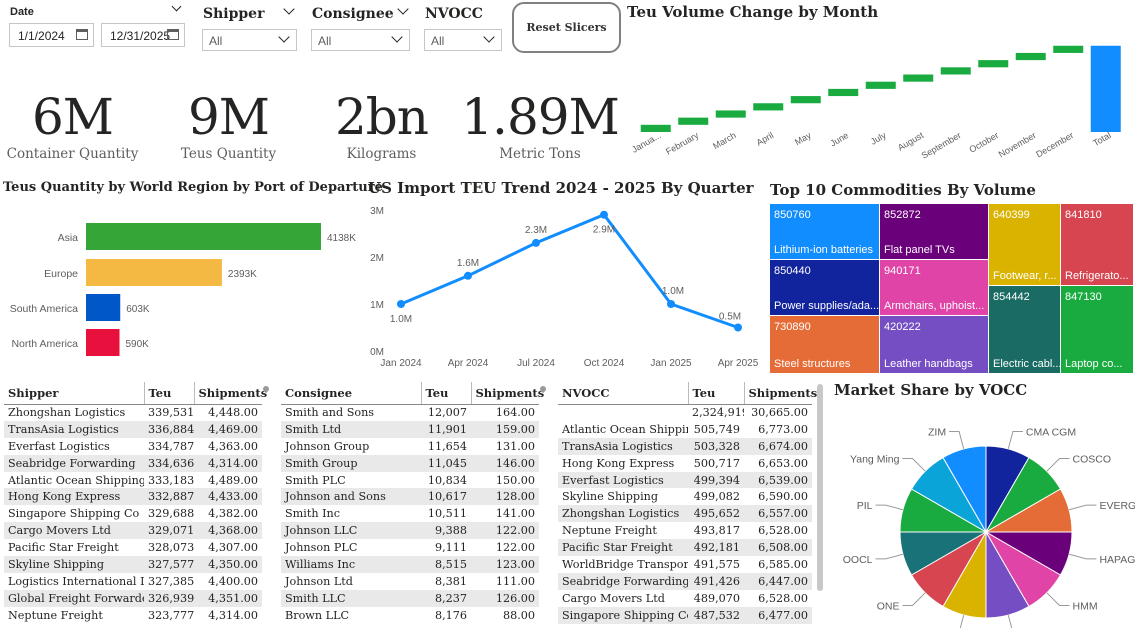 Image resolution: width=1137 pixels, height=630 pixels. What do you see at coordinates (403, 9) in the screenshot?
I see `consignee-slicer-chevron-icon` at bounding box center [403, 9].